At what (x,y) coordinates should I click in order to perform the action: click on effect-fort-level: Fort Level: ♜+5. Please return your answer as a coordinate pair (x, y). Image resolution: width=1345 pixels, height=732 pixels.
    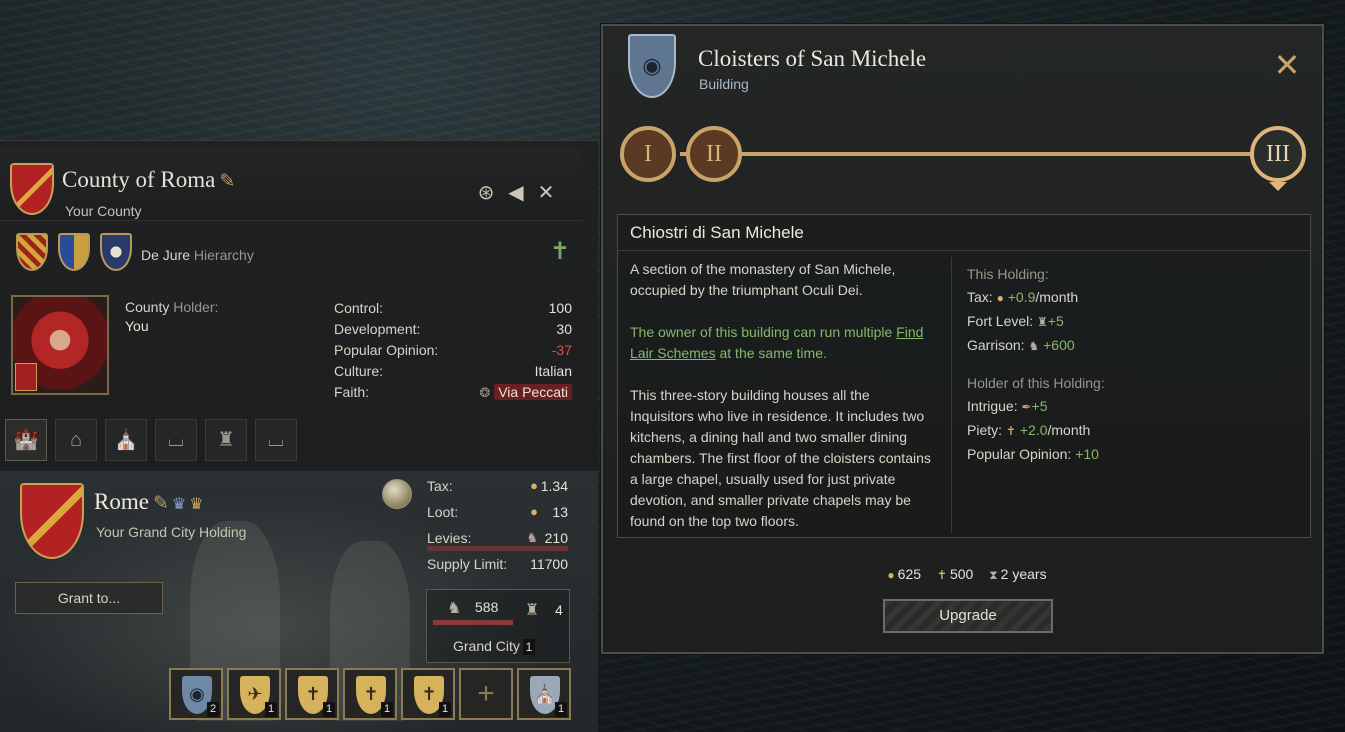
    Looking at the image, I should click on (1015, 321).